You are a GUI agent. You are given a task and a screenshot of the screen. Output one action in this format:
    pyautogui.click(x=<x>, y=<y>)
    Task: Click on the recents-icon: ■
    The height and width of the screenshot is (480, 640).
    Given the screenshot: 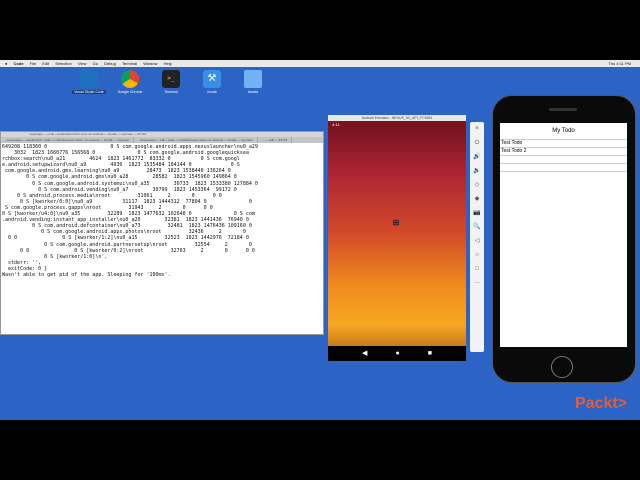 What is the action you would take?
    pyautogui.click(x=430, y=353)
    